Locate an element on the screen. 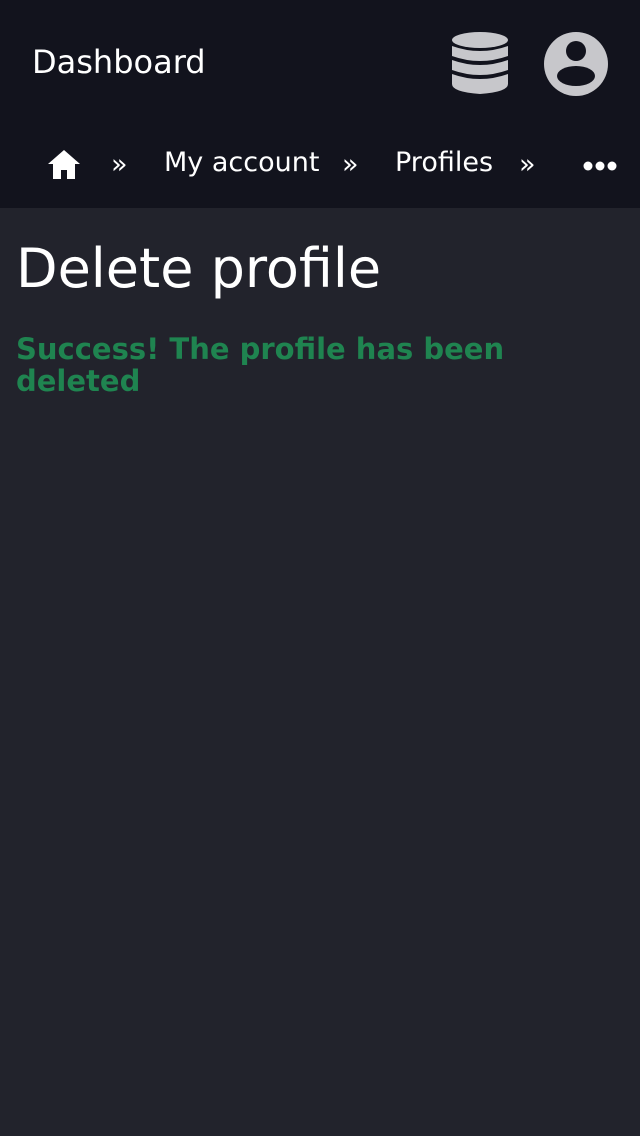  breadcrumb: » My account » Profiles » is located at coordinates (320, 165).